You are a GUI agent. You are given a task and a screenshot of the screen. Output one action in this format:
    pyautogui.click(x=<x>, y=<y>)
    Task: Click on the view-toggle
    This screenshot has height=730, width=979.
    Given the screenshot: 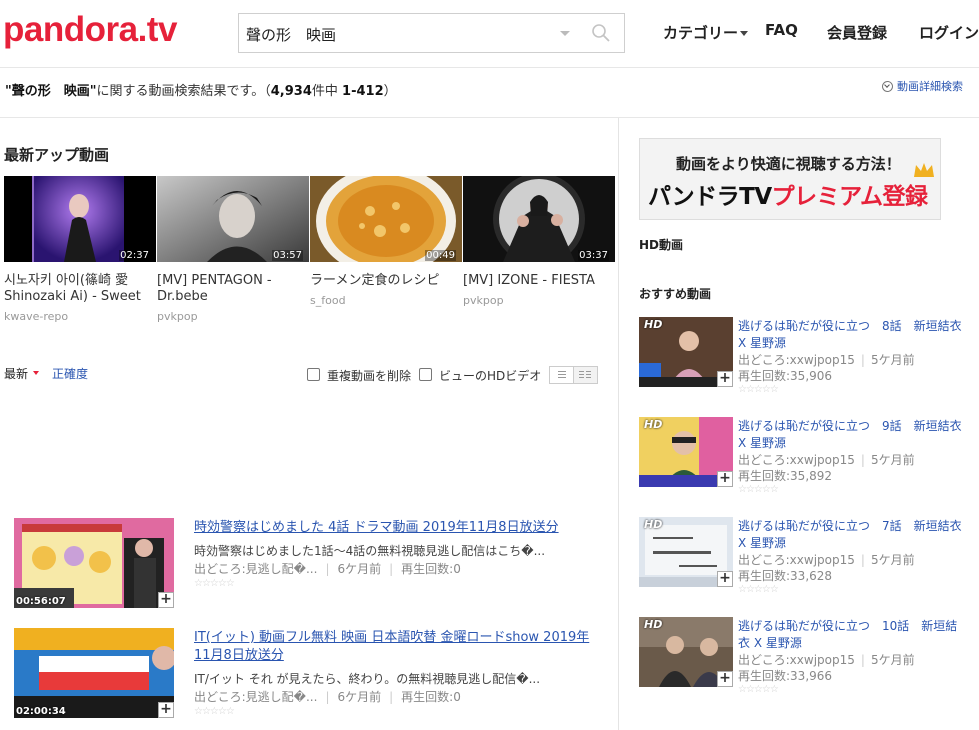 What is the action you would take?
    pyautogui.click(x=573, y=375)
    